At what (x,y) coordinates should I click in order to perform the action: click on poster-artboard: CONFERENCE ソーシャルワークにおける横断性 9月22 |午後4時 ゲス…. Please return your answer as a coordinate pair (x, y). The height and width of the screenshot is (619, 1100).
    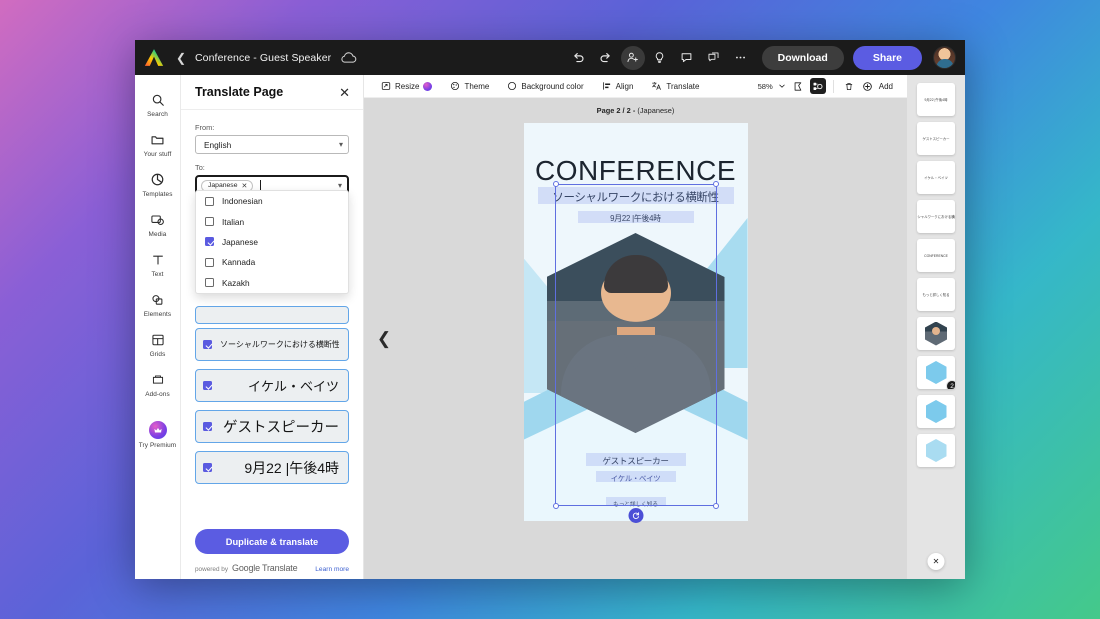
    Looking at the image, I should click on (635, 322).